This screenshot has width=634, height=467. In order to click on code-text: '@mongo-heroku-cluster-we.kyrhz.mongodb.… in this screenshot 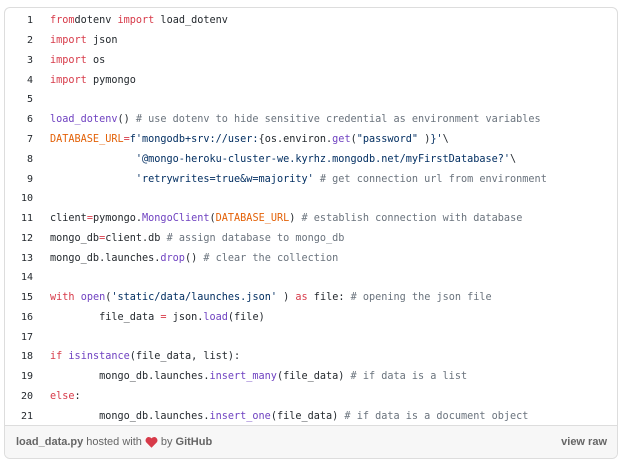, I will do `click(326, 159)`.